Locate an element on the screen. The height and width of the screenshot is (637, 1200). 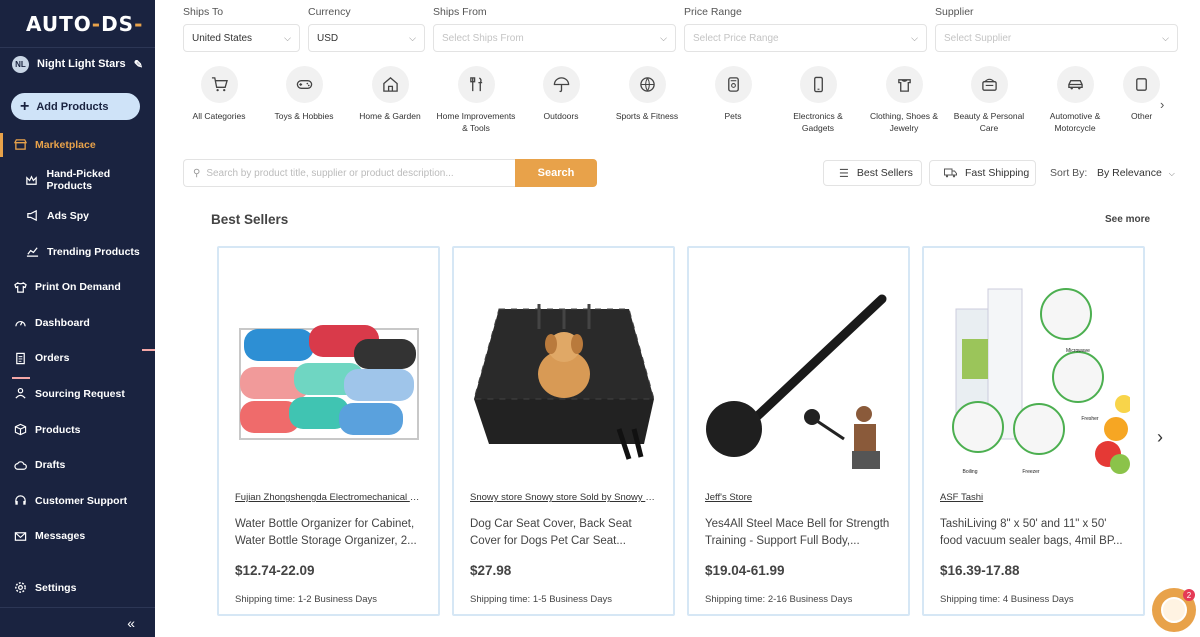
sourcing-icon is located at coordinates (20, 394).